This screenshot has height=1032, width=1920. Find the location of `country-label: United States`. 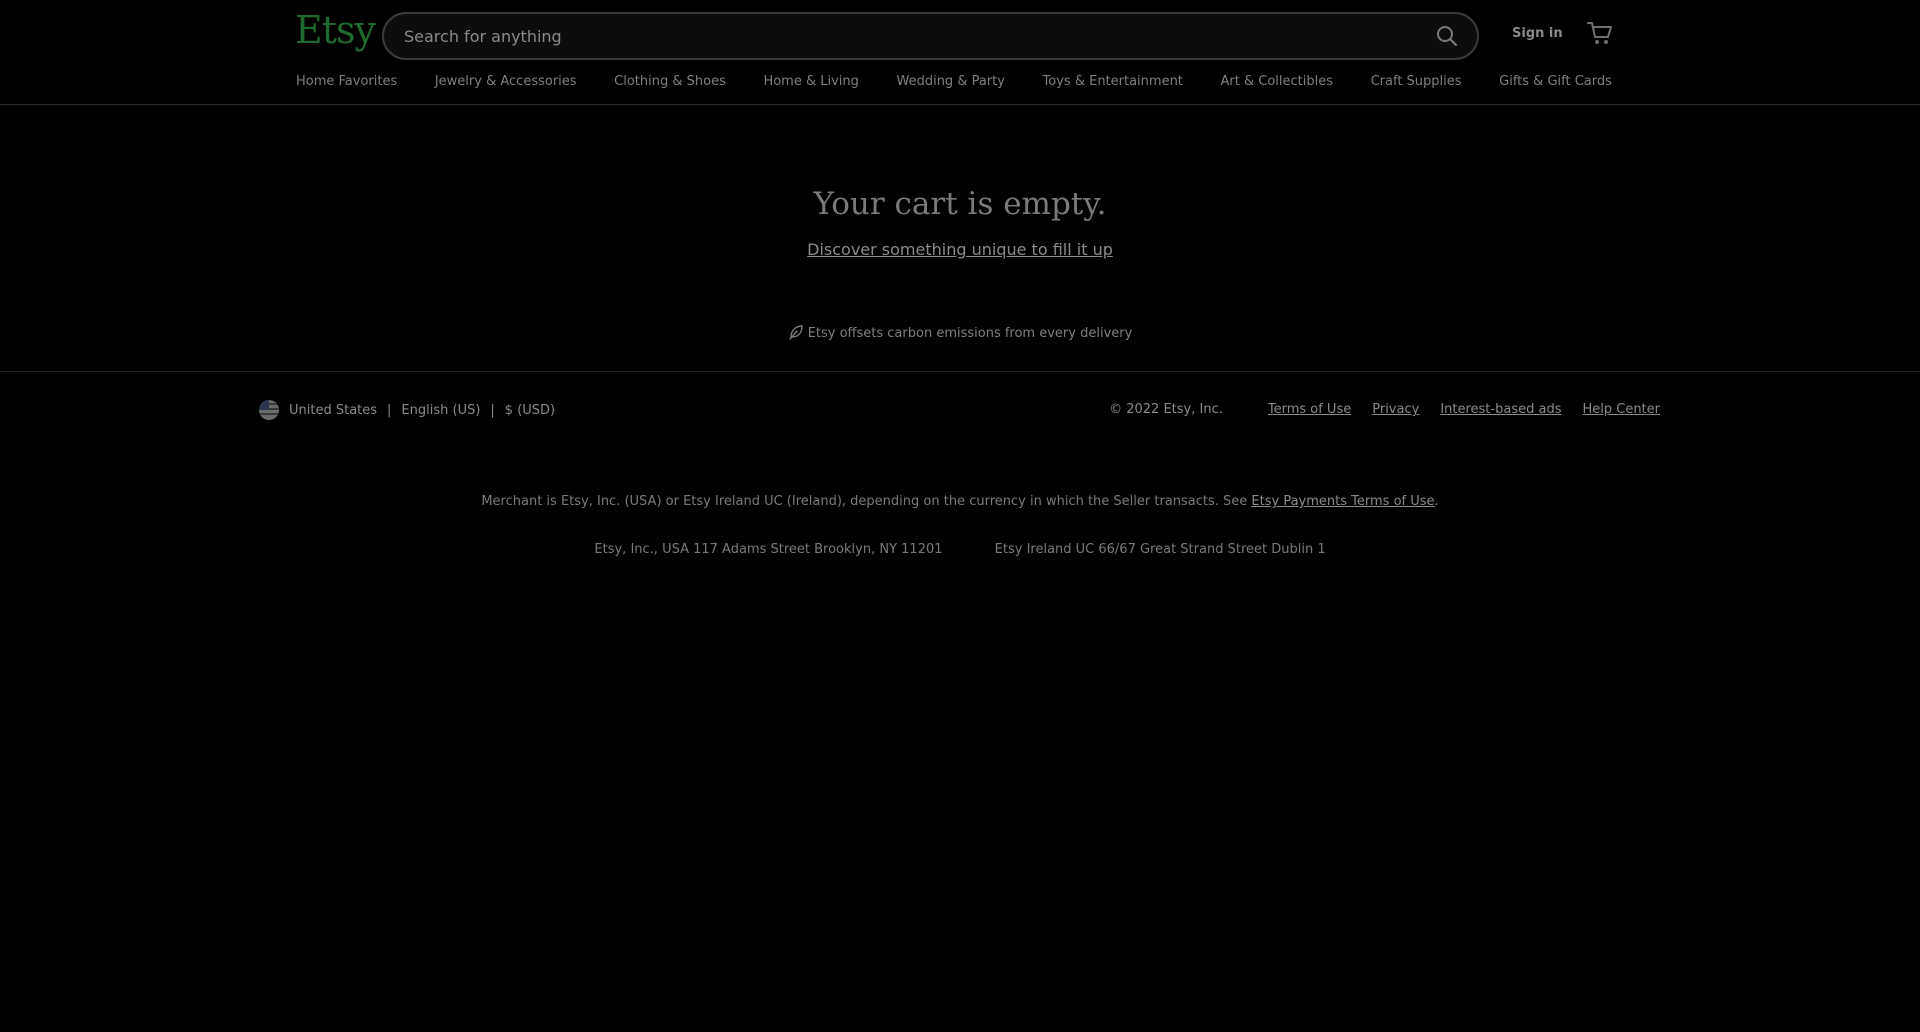

country-label: United States is located at coordinates (333, 410).